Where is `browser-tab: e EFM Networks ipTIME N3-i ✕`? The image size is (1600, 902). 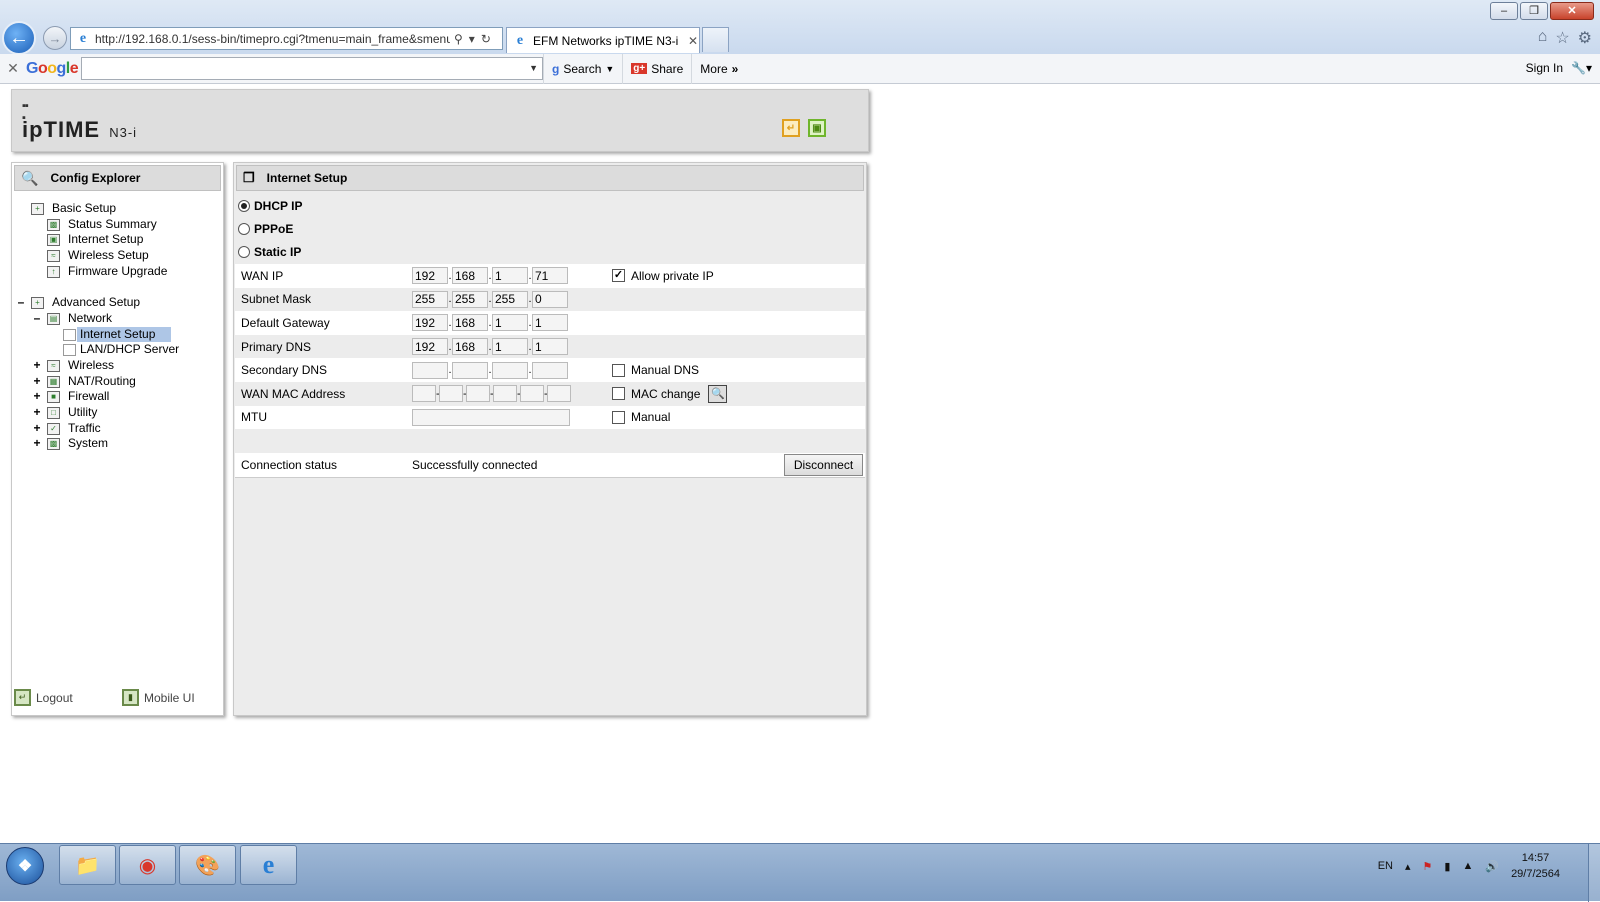
browser-tab: e EFM Networks ipTIME N3-i ✕ is located at coordinates (603, 40).